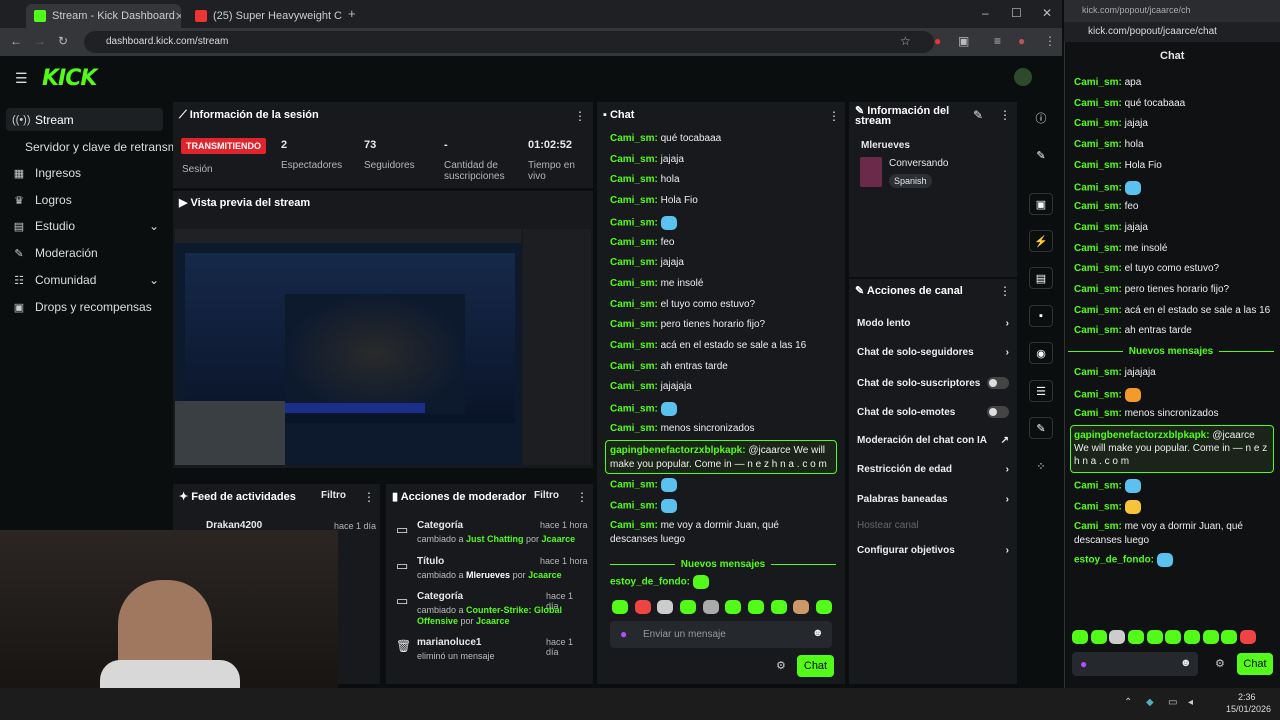 The image size is (1280, 720). What do you see at coordinates (352, 13) in the screenshot?
I see `new-tab-icon: +` at bounding box center [352, 13].